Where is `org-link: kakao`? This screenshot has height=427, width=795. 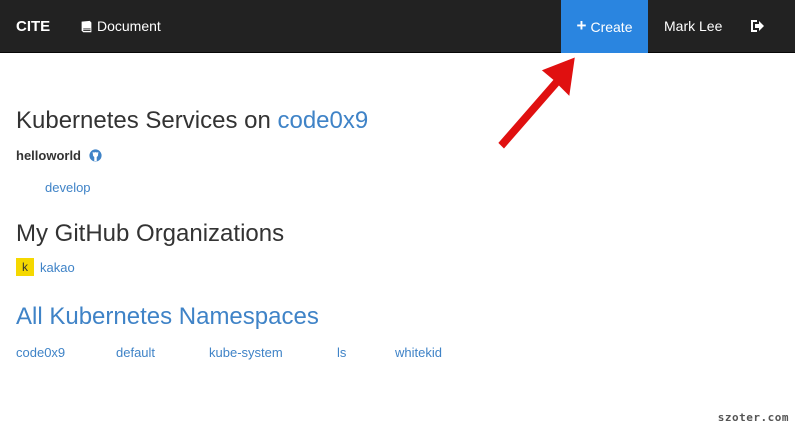 org-link: kakao is located at coordinates (57, 267).